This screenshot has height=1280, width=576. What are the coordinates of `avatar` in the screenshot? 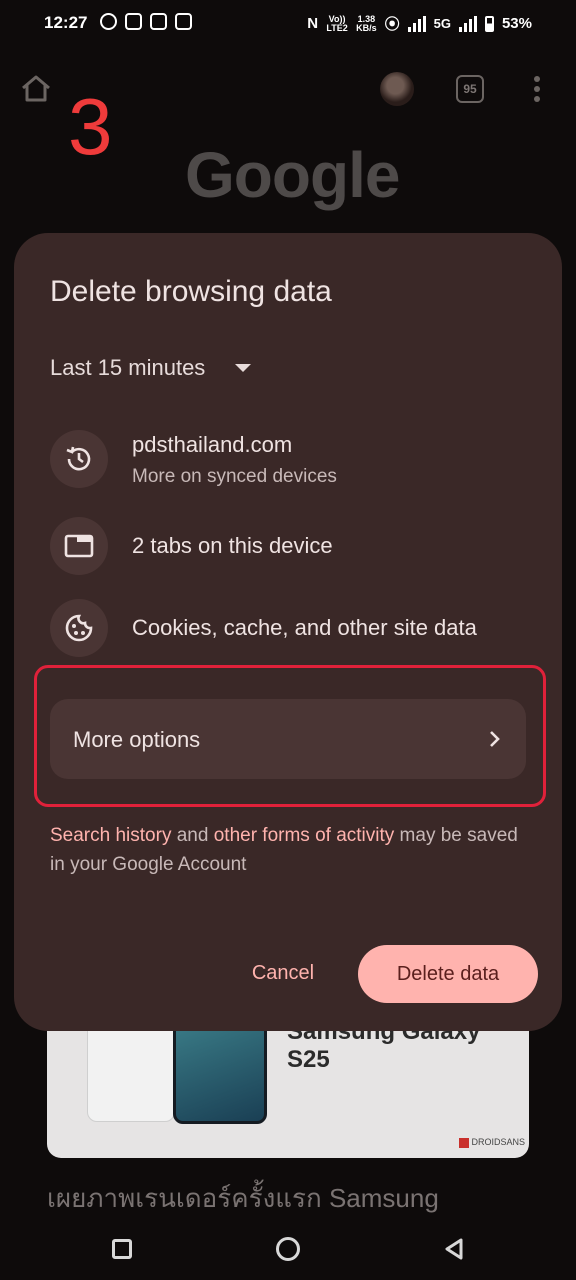 It's located at (397, 89).